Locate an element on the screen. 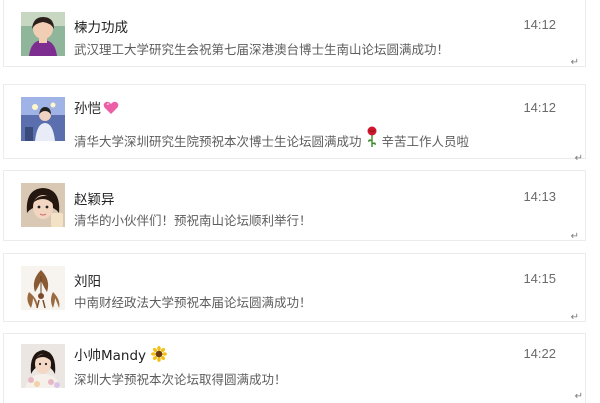 Image resolution: width=600 pixels, height=403 pixels. stage-performer-avatar-icon is located at coordinates (43, 119).